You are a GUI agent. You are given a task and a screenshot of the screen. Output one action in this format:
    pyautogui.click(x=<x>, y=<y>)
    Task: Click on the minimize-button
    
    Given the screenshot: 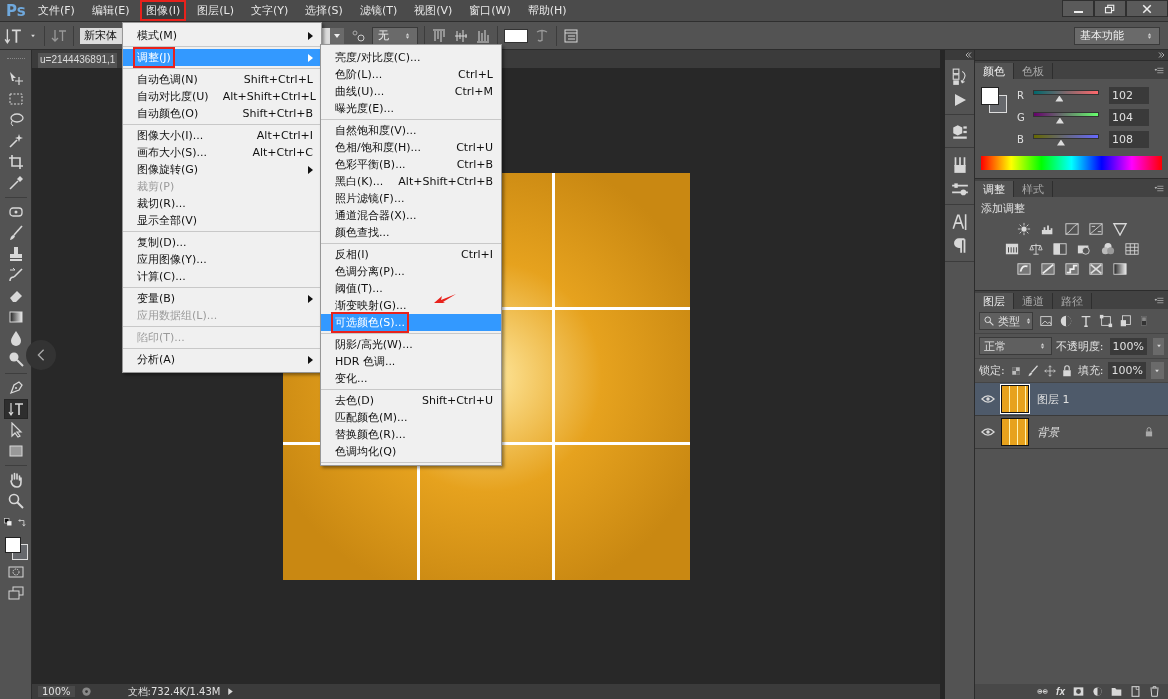 What is the action you would take?
    pyautogui.click(x=1078, y=8)
    